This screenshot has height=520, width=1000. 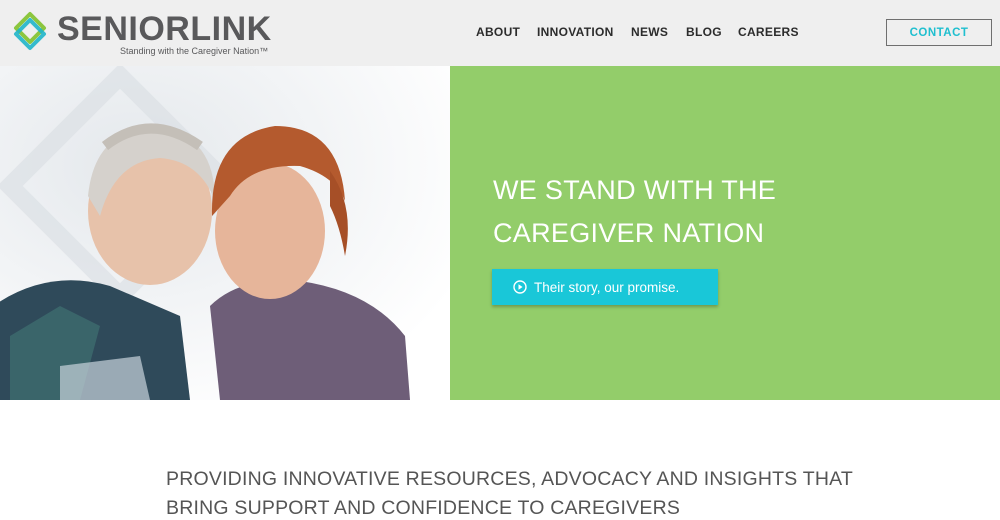 I want to click on hero-title-line2: CAREGIVER NATION, so click(x=629, y=233).